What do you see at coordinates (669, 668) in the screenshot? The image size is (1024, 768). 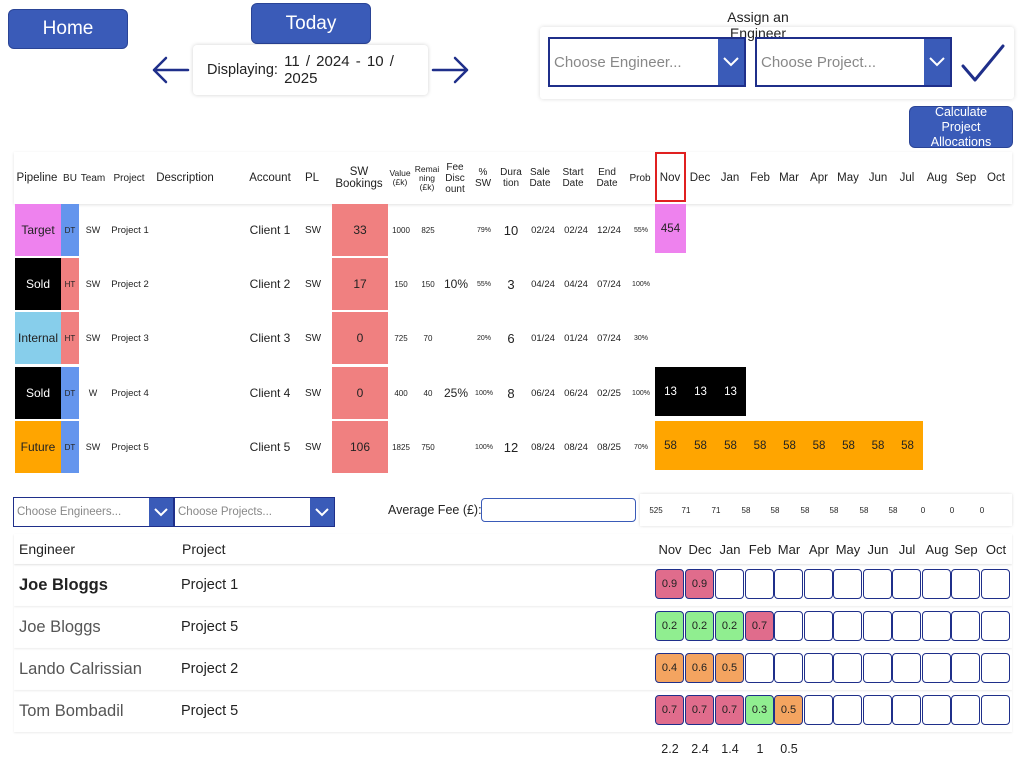 I see `allocation-cell: 0.4` at bounding box center [669, 668].